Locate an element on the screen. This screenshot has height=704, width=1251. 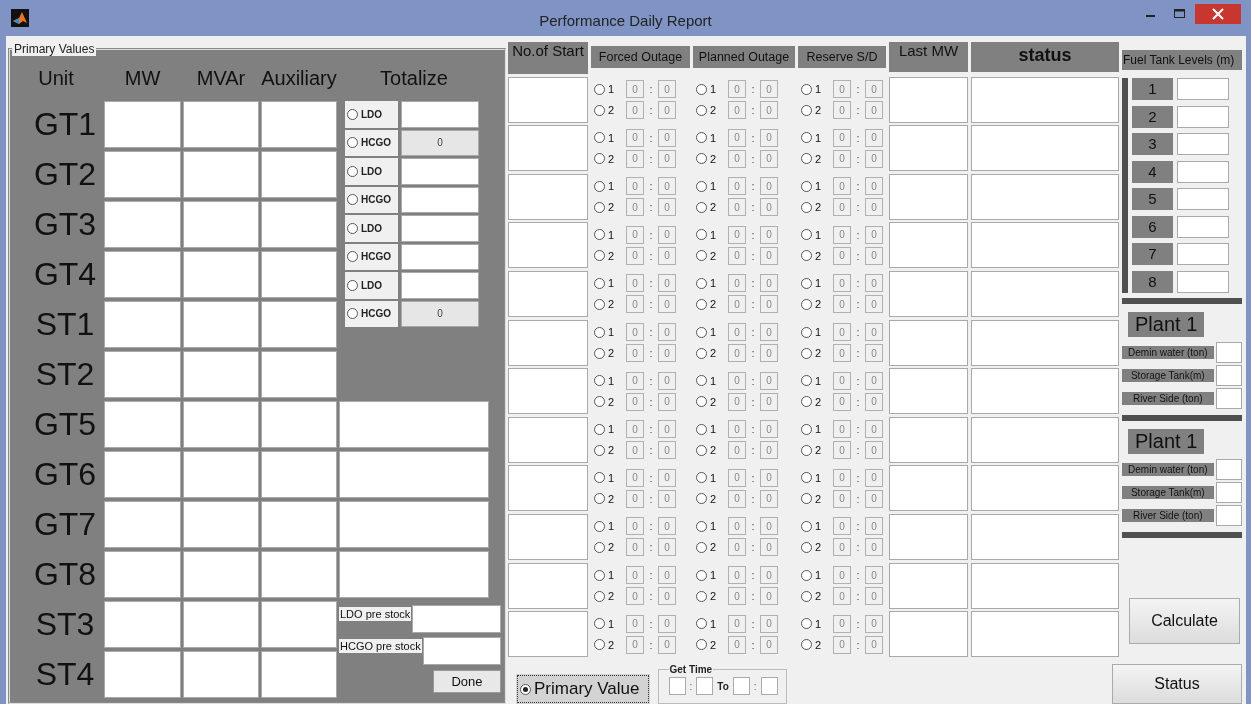
done-button: Done is located at coordinates (467, 681).